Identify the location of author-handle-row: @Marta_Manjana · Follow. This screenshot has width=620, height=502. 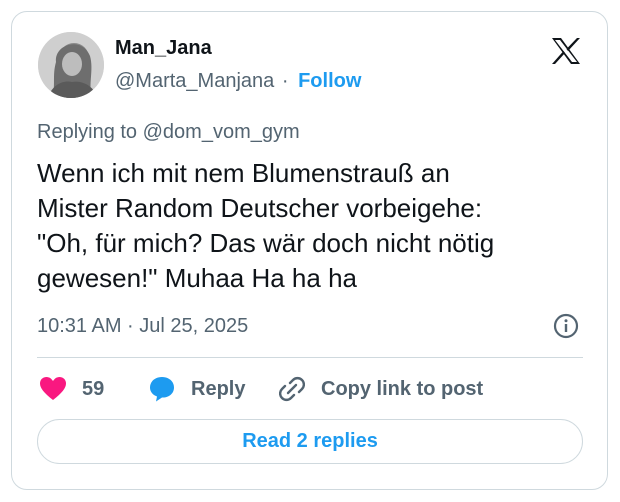
(238, 81).